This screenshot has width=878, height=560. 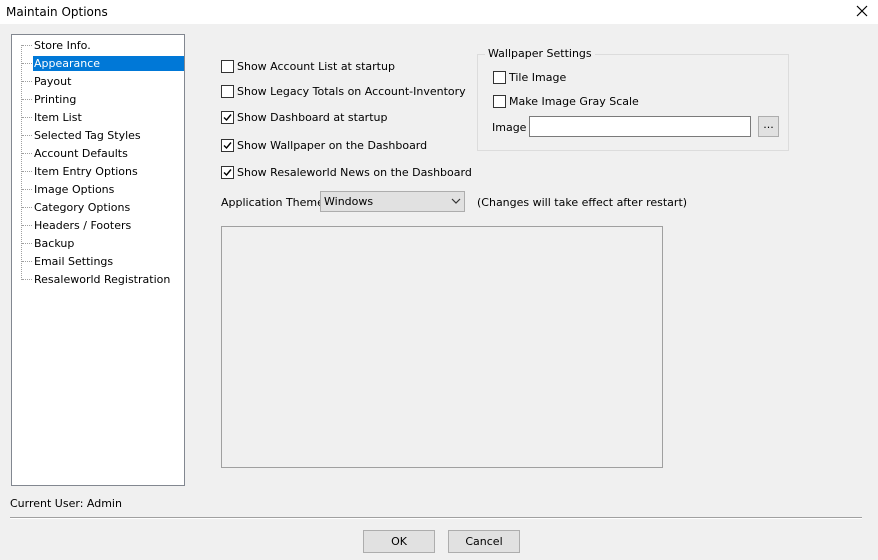 What do you see at coordinates (439, 12) in the screenshot?
I see `title-bar: Maintain Options` at bounding box center [439, 12].